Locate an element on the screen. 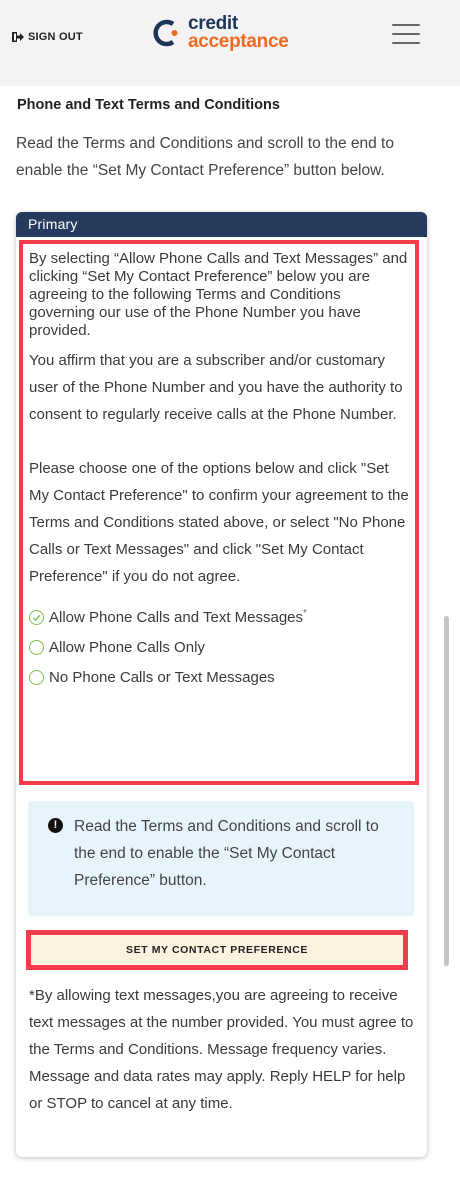  logo-line-acceptance: acceptance is located at coordinates (238, 41).